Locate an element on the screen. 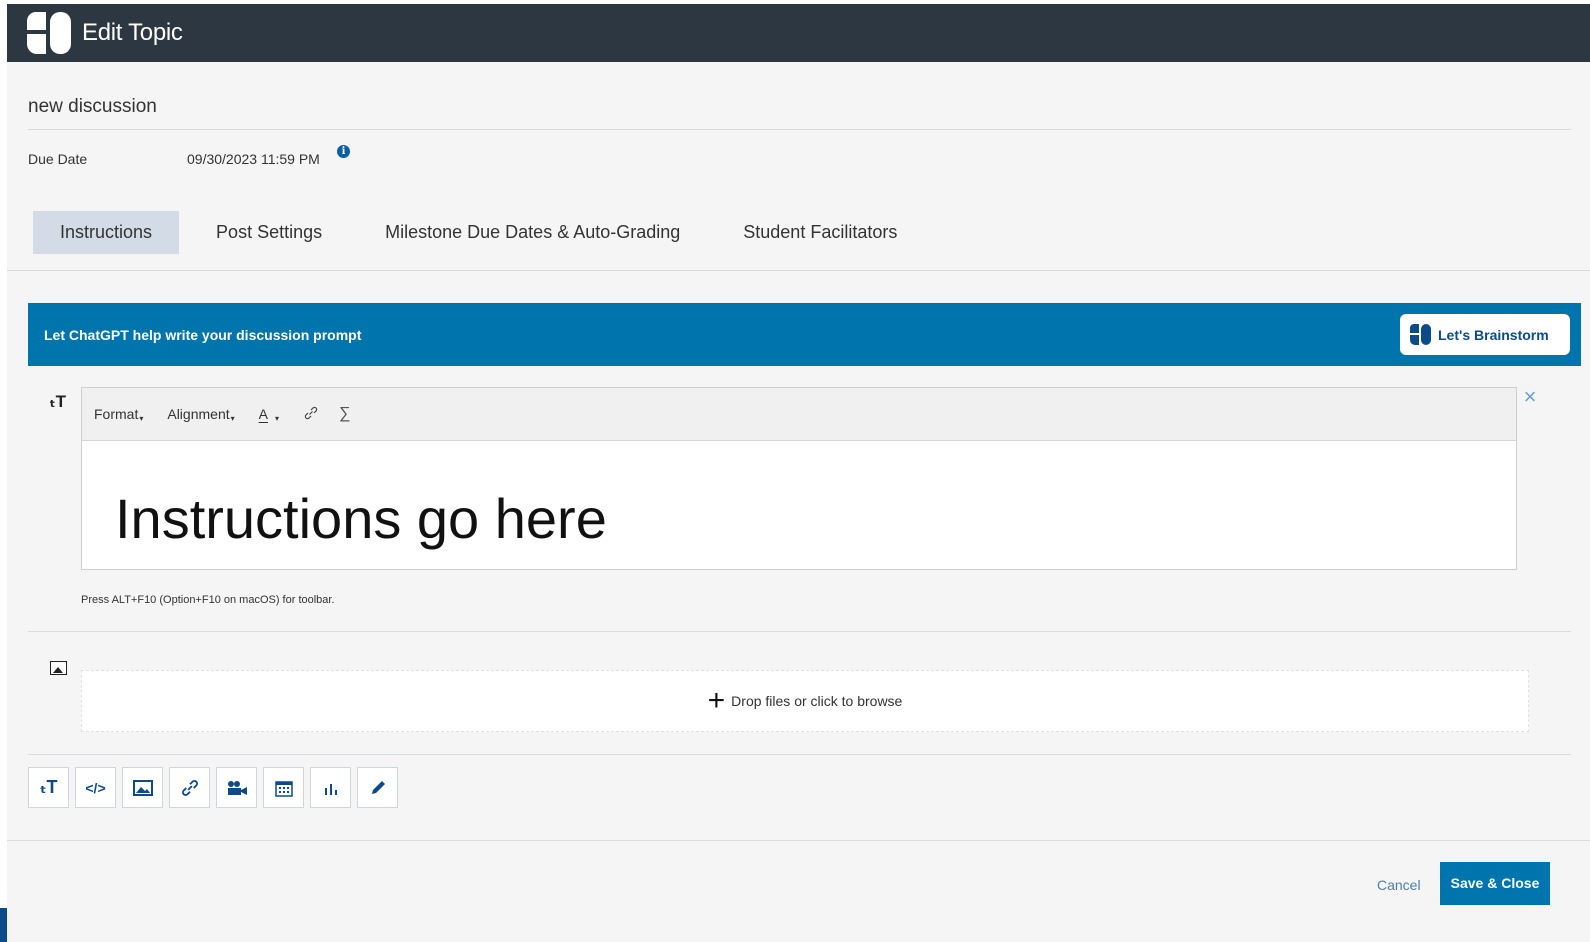 The height and width of the screenshot is (942, 1590). image-block-button is located at coordinates (142, 787).